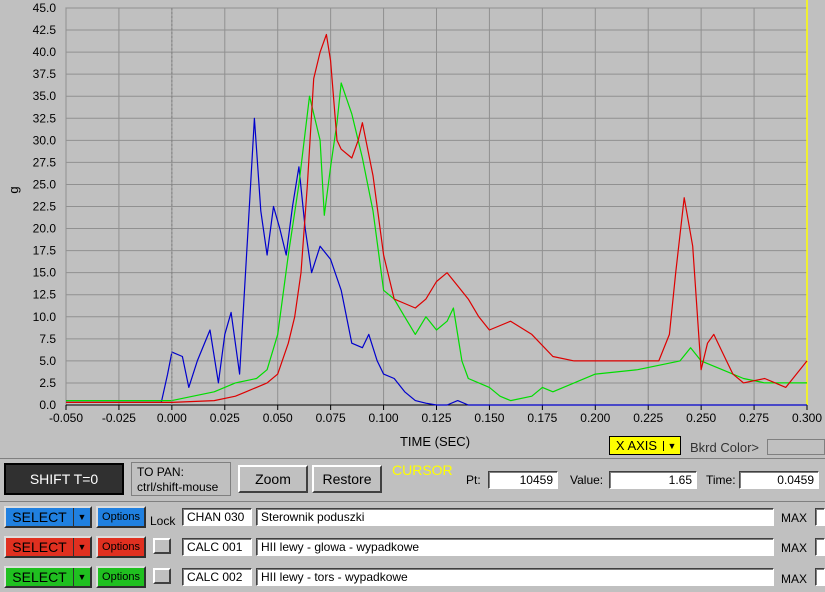 The image size is (825, 592). Describe the element at coordinates (225, 418) in the screenshot. I see `x-tick-label: 0.025` at that location.